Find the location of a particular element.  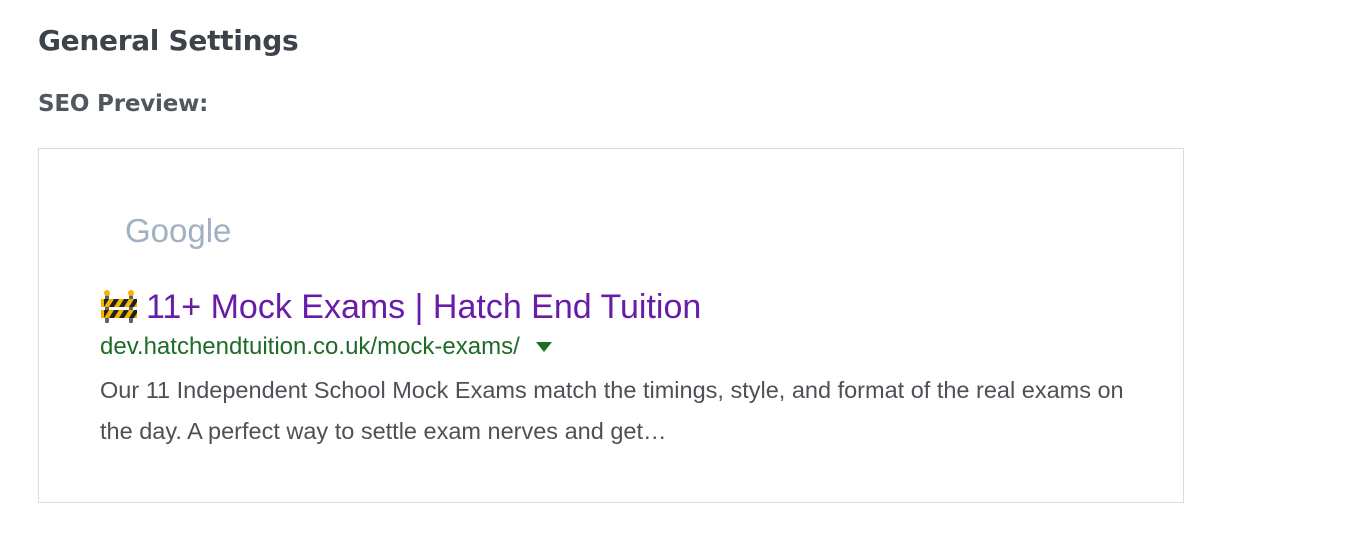

construction-barrier-icon is located at coordinates (119, 306).